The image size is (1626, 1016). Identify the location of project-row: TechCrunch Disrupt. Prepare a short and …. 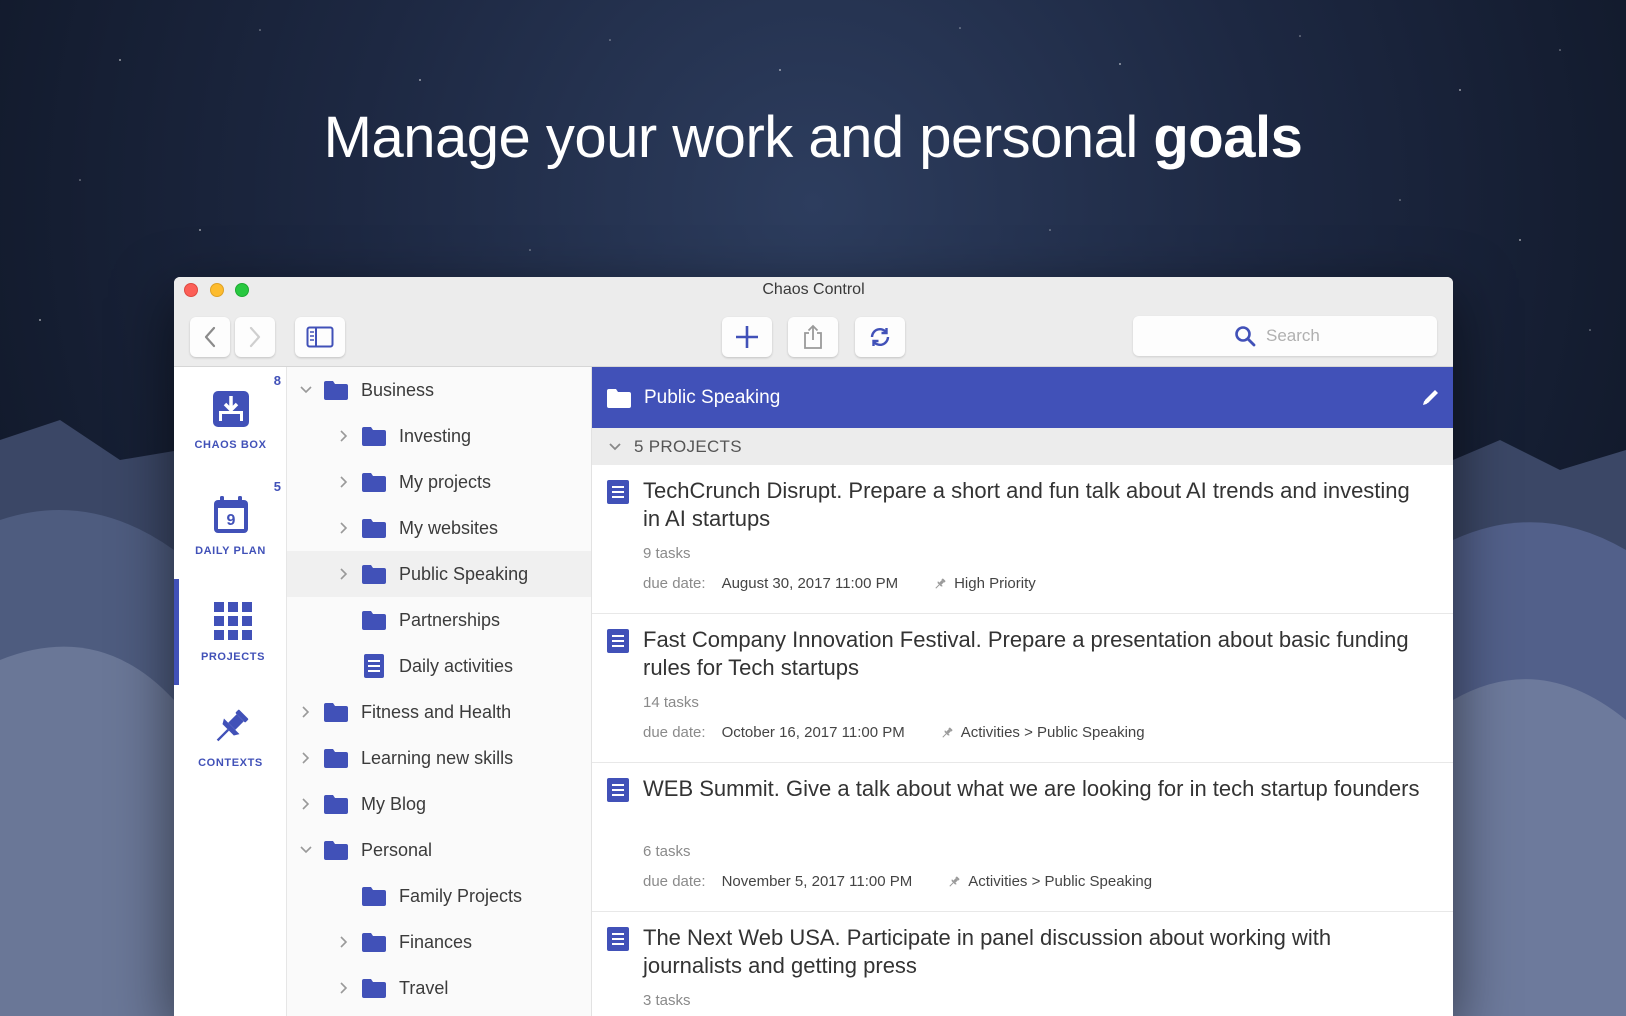
(1022, 539).